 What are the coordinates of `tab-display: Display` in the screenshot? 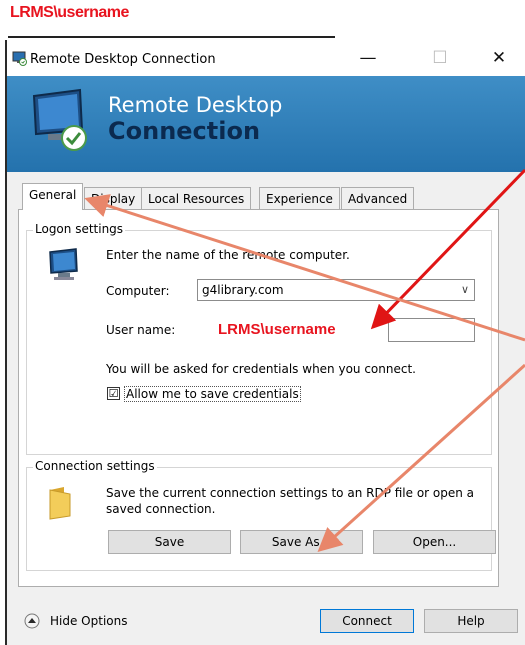 It's located at (113, 198).